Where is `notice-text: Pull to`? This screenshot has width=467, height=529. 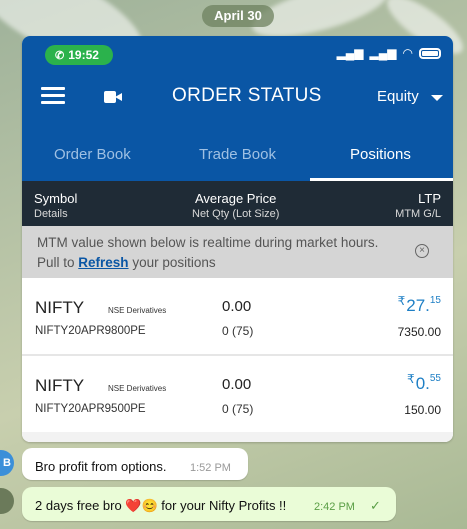 notice-text: Pull to is located at coordinates (58, 262).